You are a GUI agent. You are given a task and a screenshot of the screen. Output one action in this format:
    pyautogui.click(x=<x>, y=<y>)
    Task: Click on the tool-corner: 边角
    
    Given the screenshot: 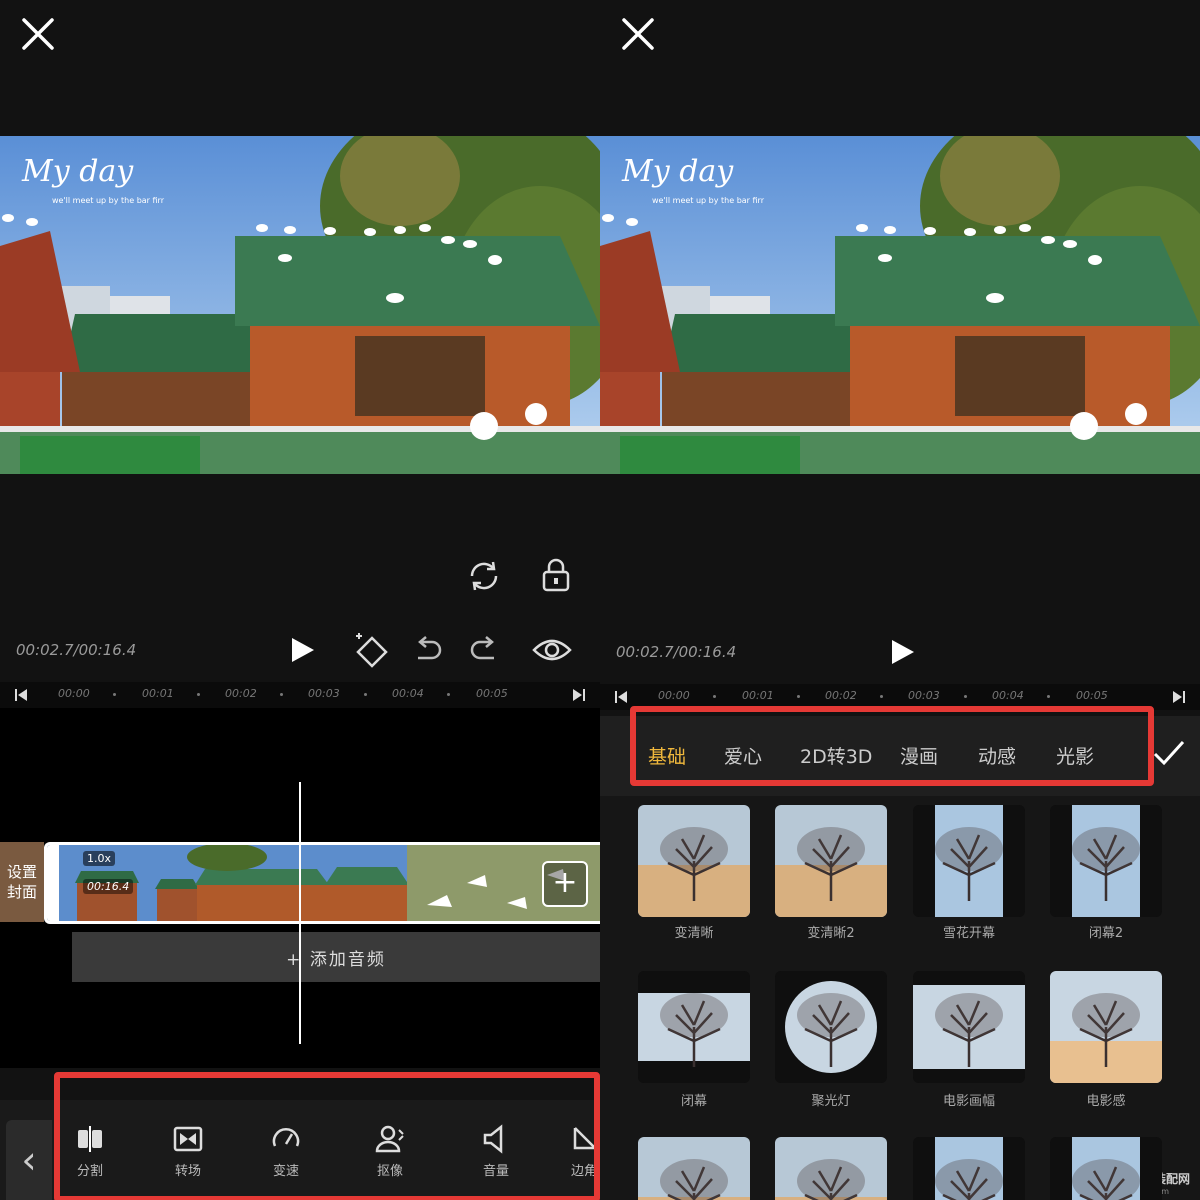 What is the action you would take?
    pyautogui.click(x=577, y=1160)
    